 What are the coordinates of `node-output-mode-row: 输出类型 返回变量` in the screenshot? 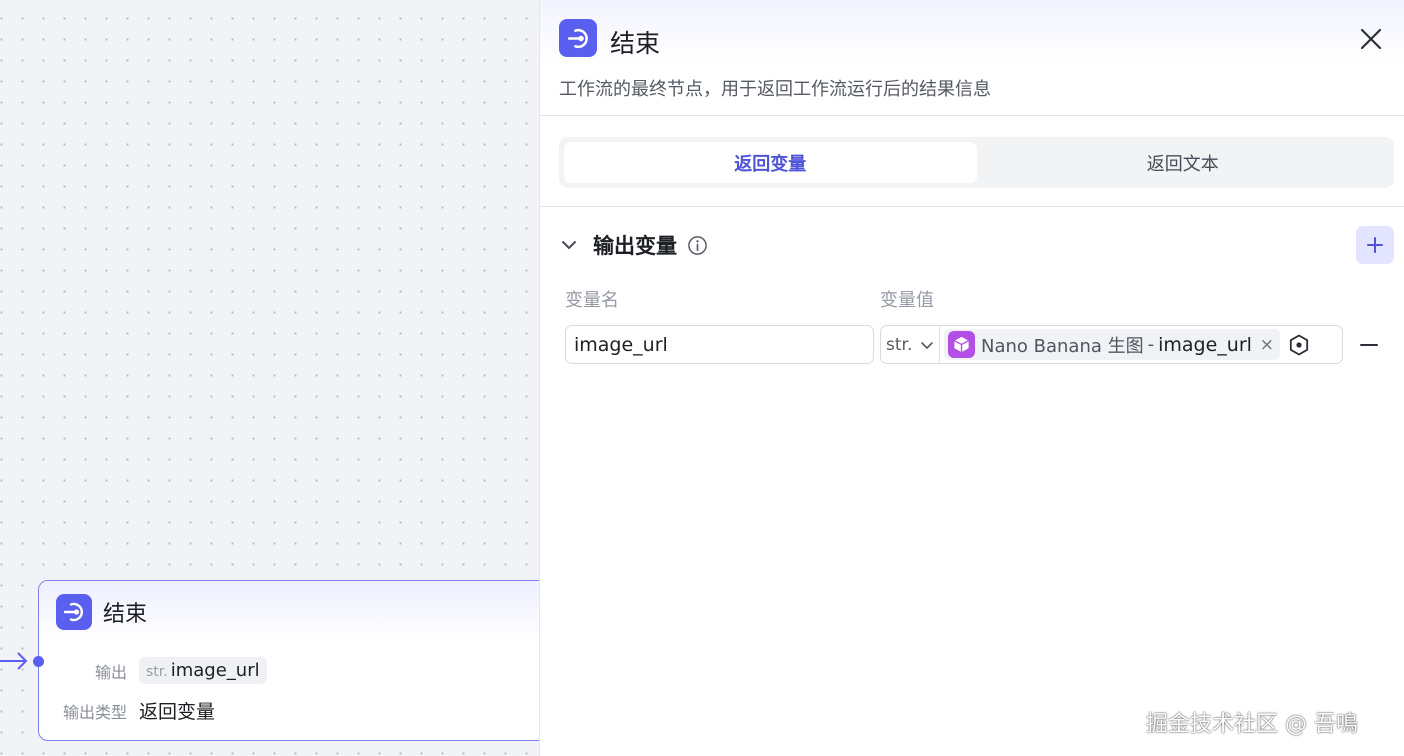 It's located at (127, 710).